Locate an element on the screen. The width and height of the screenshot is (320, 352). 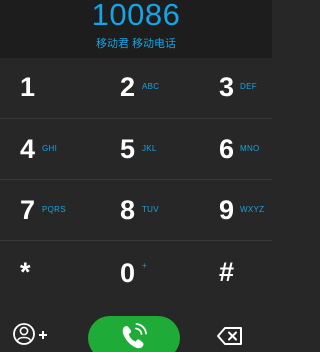
key-5: 5 JKL is located at coordinates (135, 149).